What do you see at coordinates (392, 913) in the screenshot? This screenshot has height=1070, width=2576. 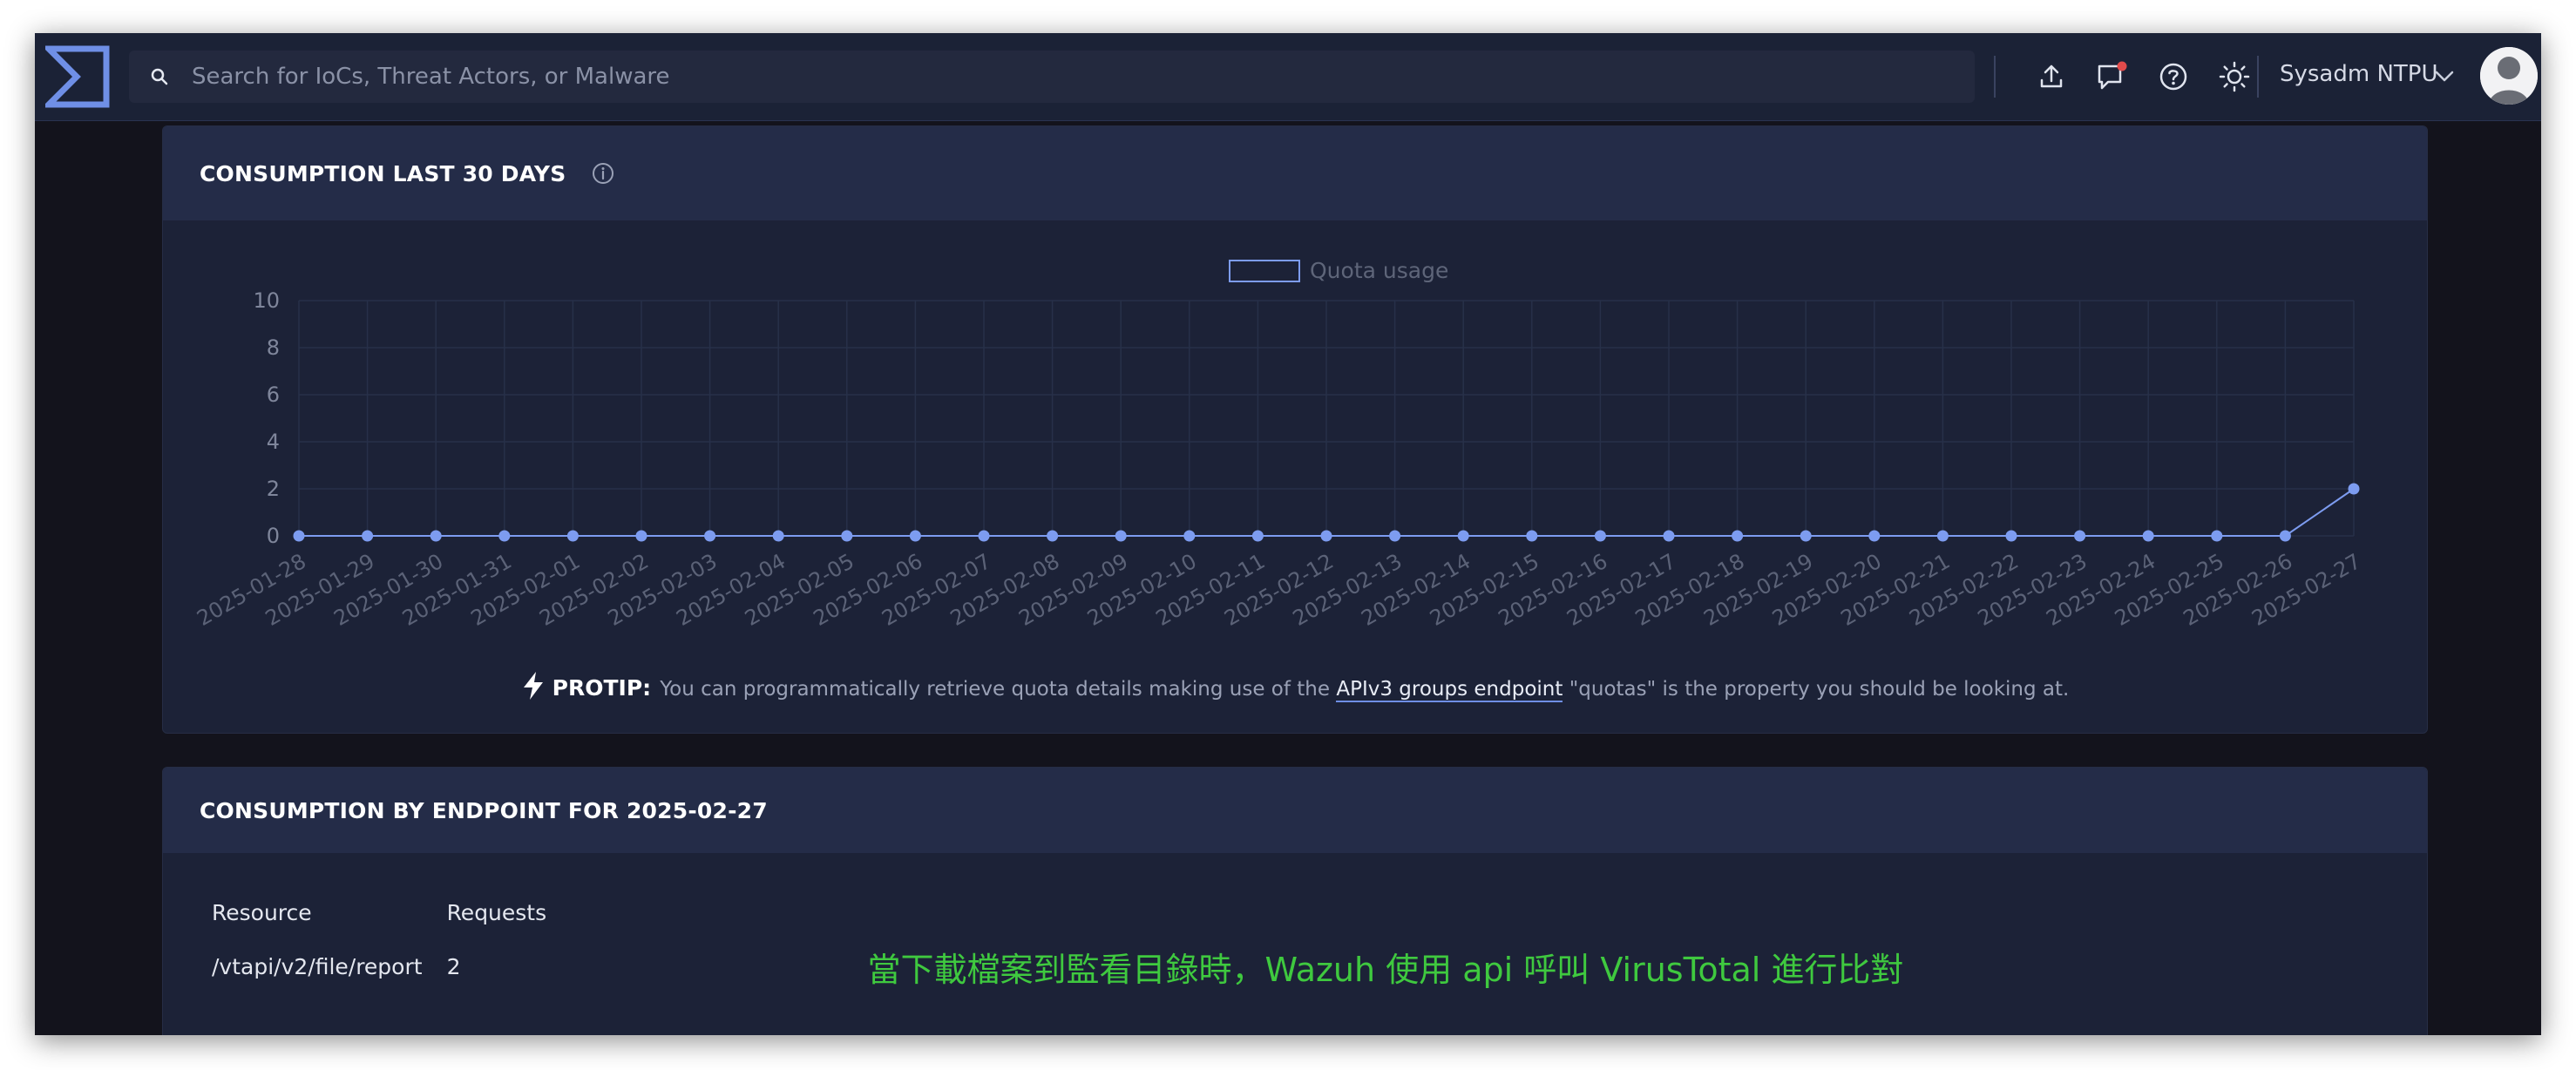 I see `table-header-row: Resource Requests` at bounding box center [392, 913].